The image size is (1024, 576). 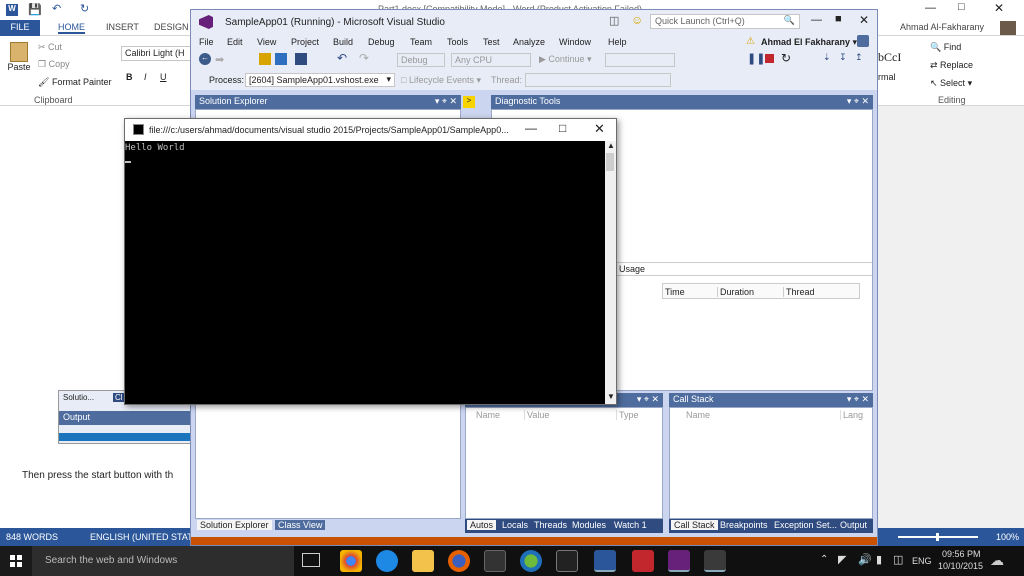 What do you see at coordinates (675, 292) in the screenshot?
I see `col-time: Time` at bounding box center [675, 292].